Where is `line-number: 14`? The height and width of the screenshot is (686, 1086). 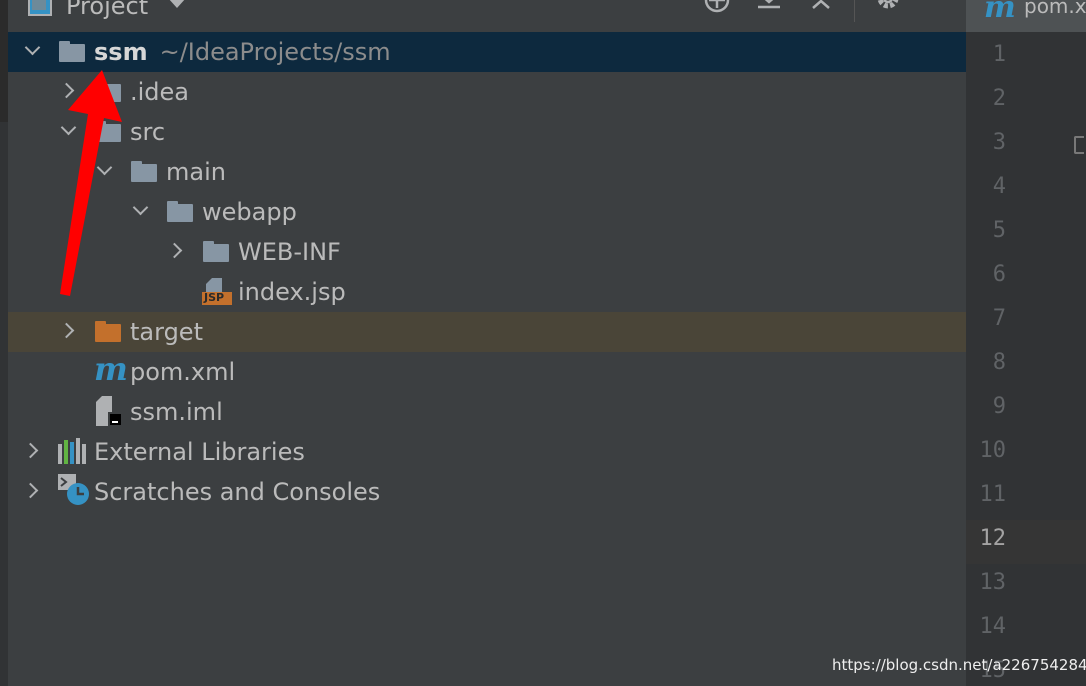 line-number: 14 is located at coordinates (993, 626).